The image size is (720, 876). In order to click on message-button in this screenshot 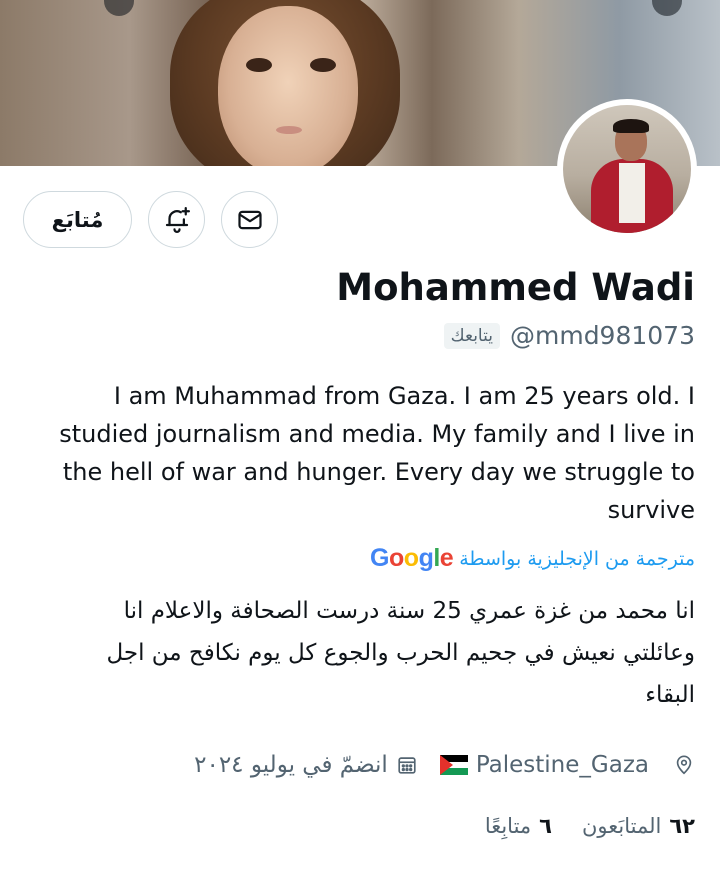, I will do `click(249, 219)`.